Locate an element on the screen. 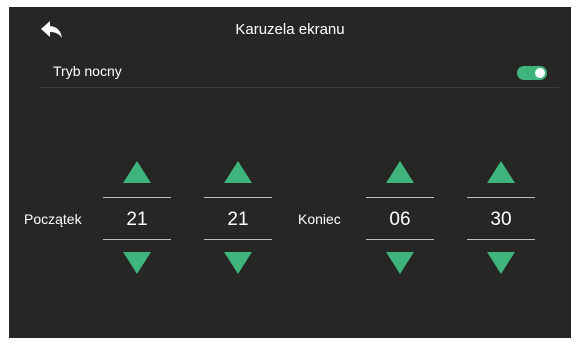  night-mode-toggle is located at coordinates (532, 73).